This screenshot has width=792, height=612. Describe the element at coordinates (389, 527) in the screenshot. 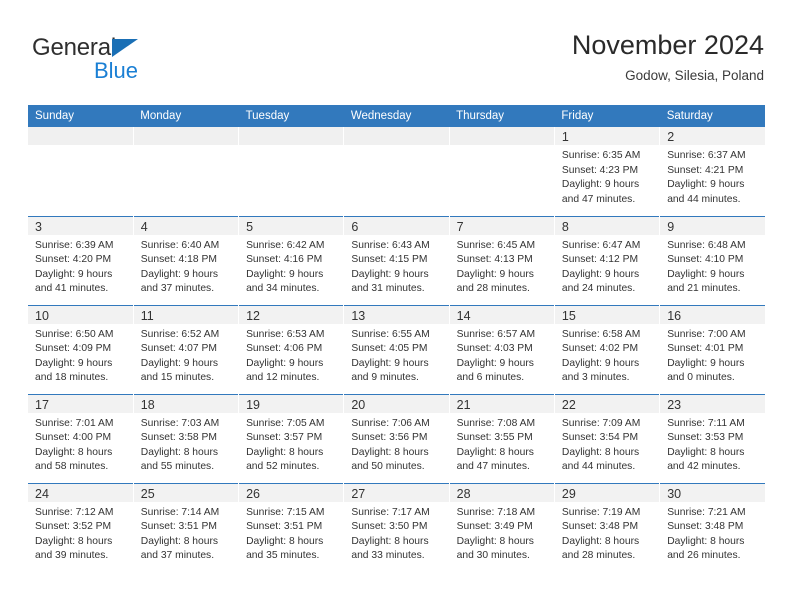

I see `sunset-time: Sunset: 3:50 PM` at that location.